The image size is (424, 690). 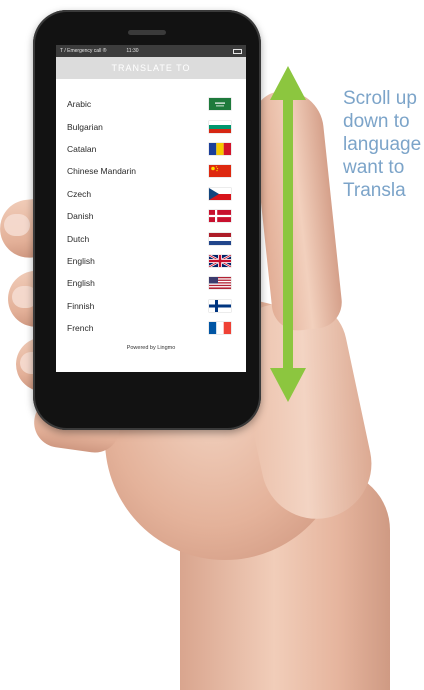 I want to click on language-row-finnish: Finnish, so click(x=151, y=306).